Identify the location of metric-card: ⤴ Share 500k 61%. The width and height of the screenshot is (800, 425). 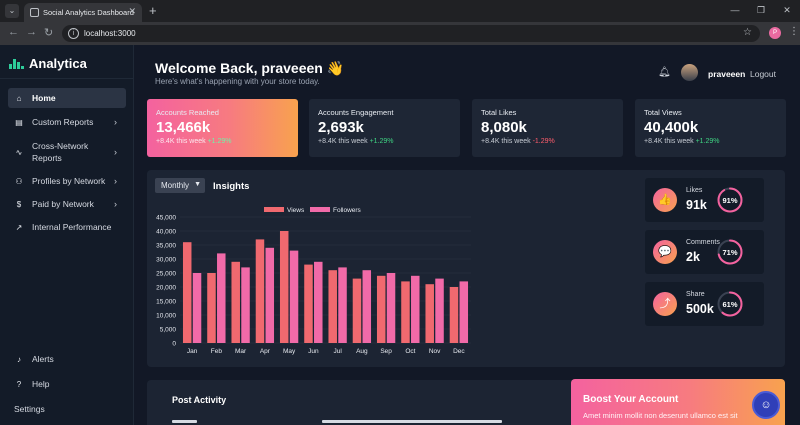
(704, 304).